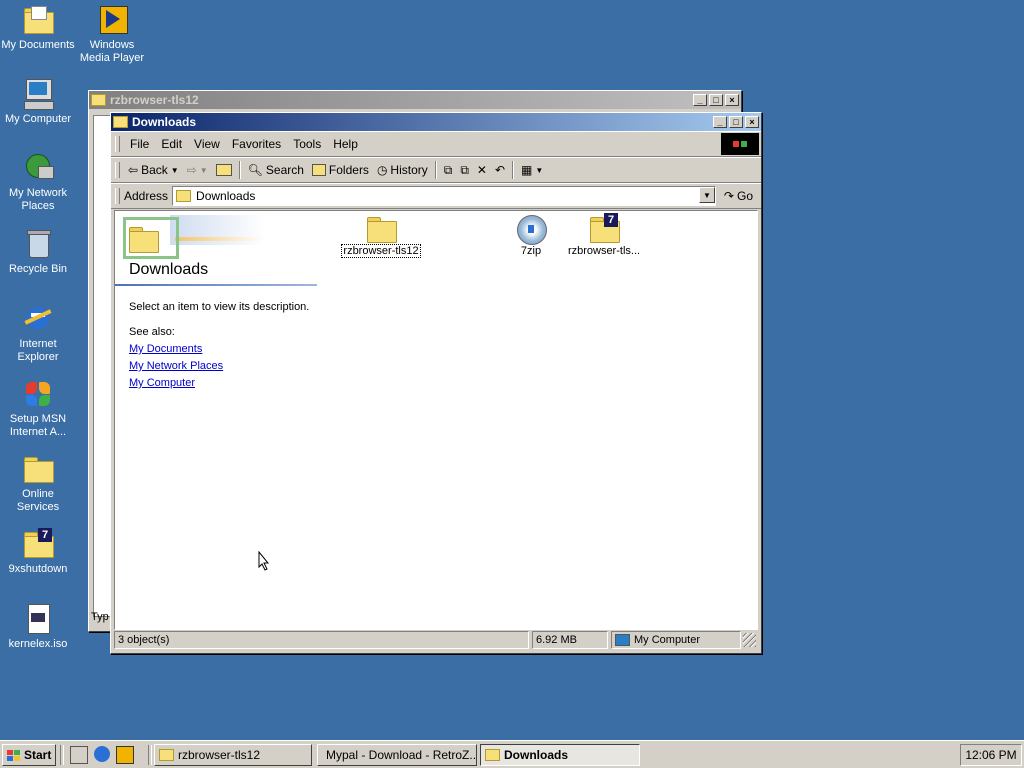  I want to click on back-button: ⇦ Back ▼, so click(153, 170).